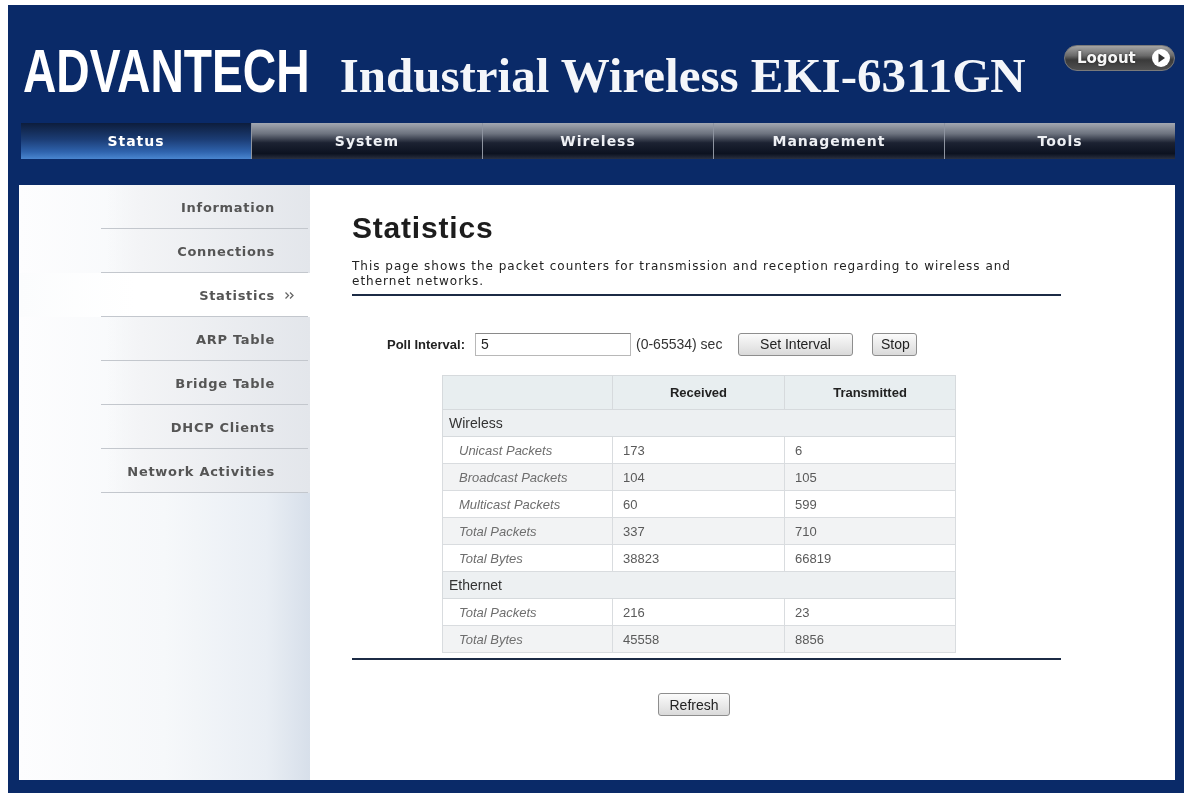 Image resolution: width=1184 pixels, height=793 pixels. What do you see at coordinates (682, 274) in the screenshot?
I see `page-description: This page shows the packet counters for transmission and reception regarding to wireless and ethernet networks.` at bounding box center [682, 274].